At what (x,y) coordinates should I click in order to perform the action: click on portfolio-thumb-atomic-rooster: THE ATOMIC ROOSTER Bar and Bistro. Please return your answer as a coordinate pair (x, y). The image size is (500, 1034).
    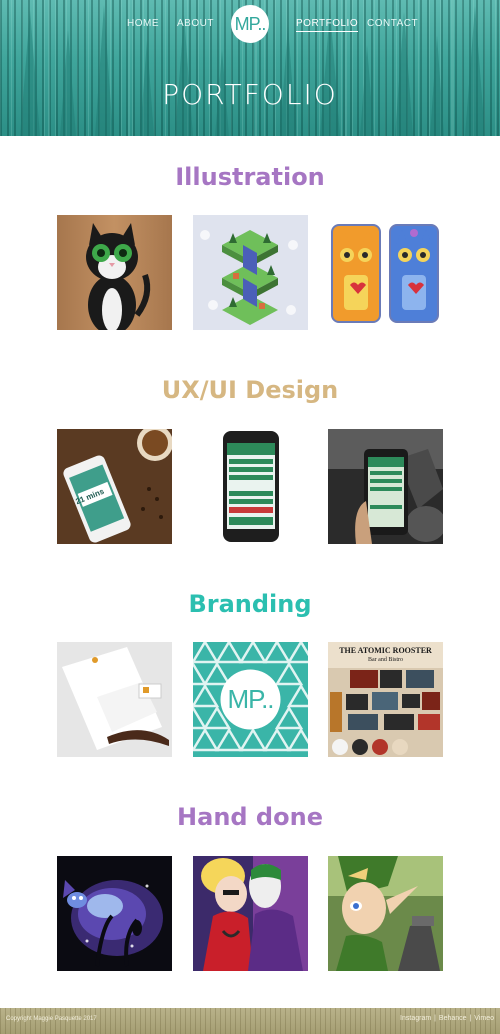
    Looking at the image, I should click on (385, 699).